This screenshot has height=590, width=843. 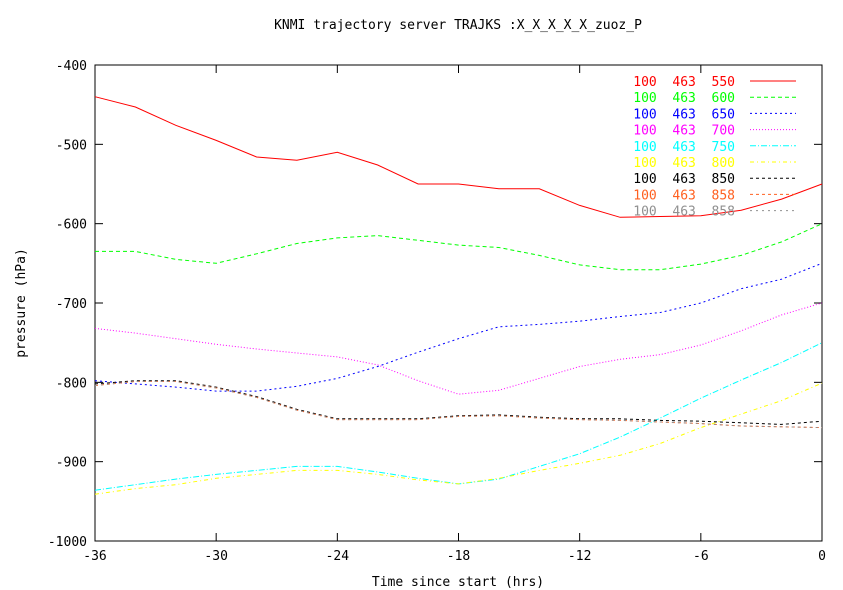 What do you see at coordinates (71, 145) in the screenshot?
I see `y-tick-label: -500` at bounding box center [71, 145].